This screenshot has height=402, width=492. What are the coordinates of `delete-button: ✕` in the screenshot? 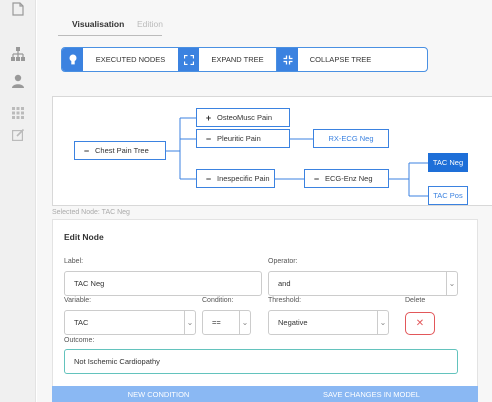 It's located at (420, 323).